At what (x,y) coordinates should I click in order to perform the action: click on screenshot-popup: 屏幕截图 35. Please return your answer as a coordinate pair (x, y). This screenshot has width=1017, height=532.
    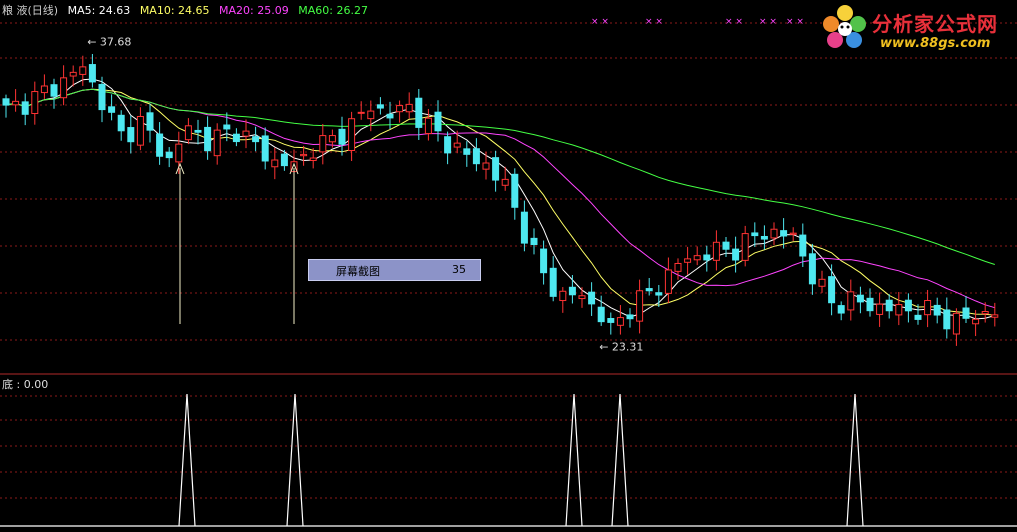
    Looking at the image, I should click on (394, 270).